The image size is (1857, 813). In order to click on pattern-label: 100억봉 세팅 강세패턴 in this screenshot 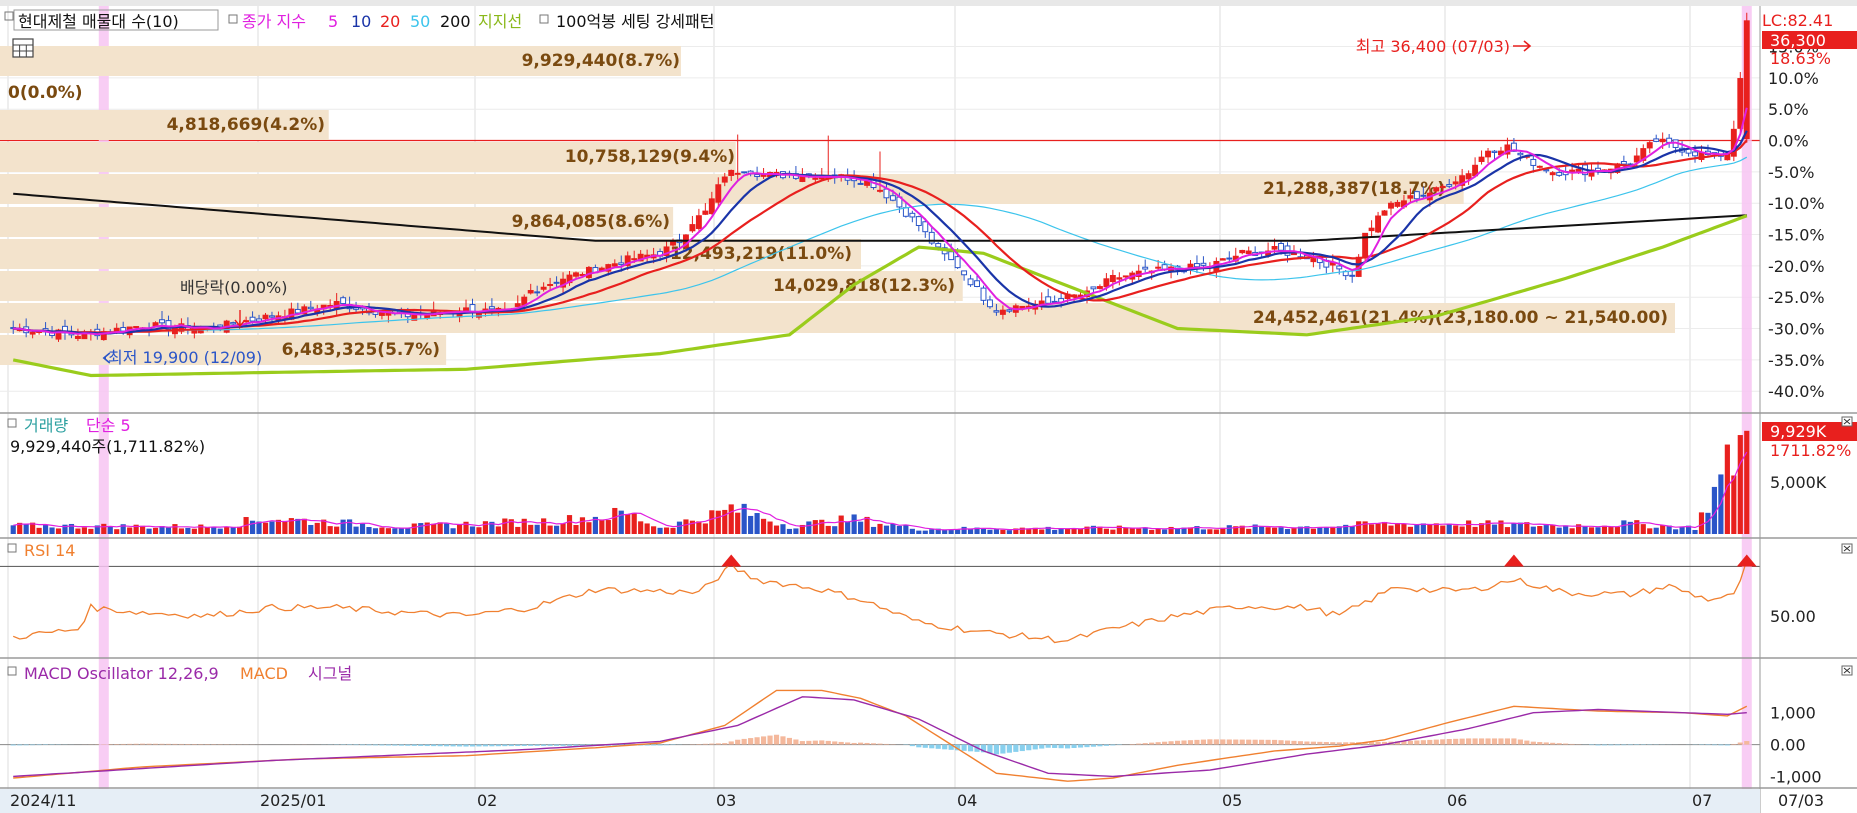, I will do `click(635, 21)`.